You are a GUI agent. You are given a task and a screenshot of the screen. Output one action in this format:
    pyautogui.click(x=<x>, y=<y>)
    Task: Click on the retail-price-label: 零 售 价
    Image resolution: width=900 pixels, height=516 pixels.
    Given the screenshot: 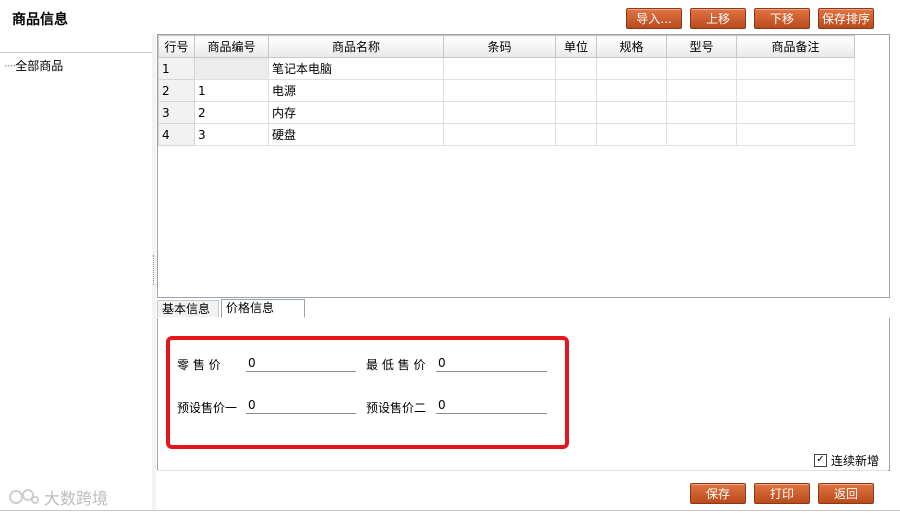 What is the action you would take?
    pyautogui.click(x=199, y=365)
    